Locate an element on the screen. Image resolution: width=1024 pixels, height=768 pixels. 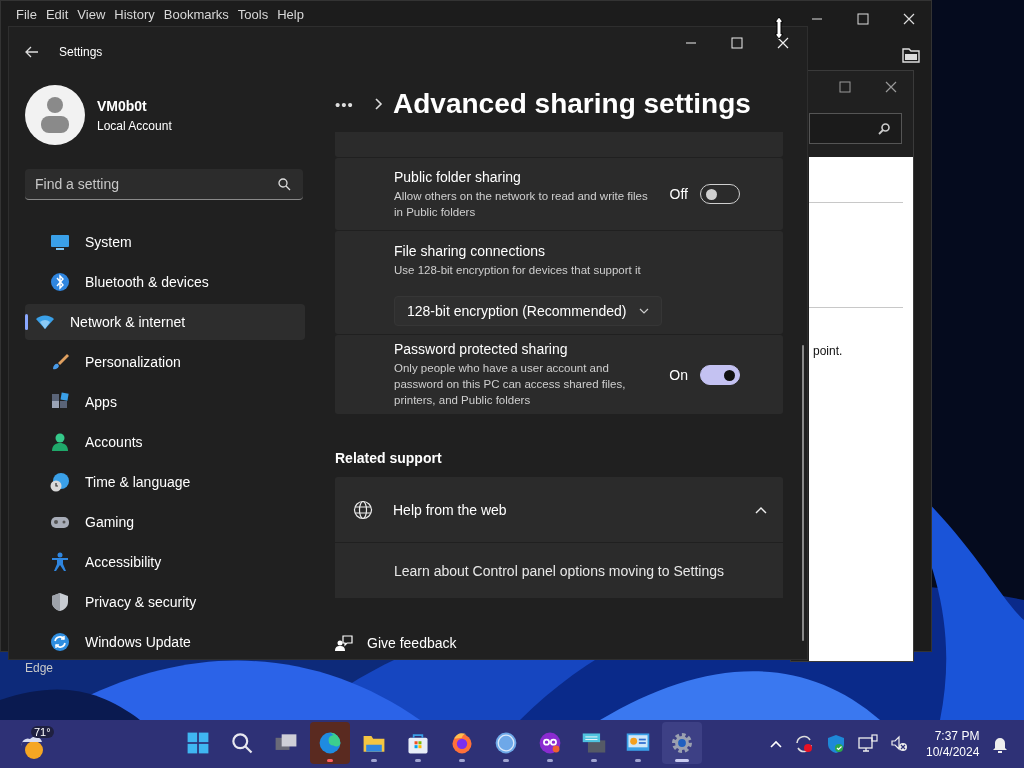
menu-item: Tools is located at coordinates (253, 16).